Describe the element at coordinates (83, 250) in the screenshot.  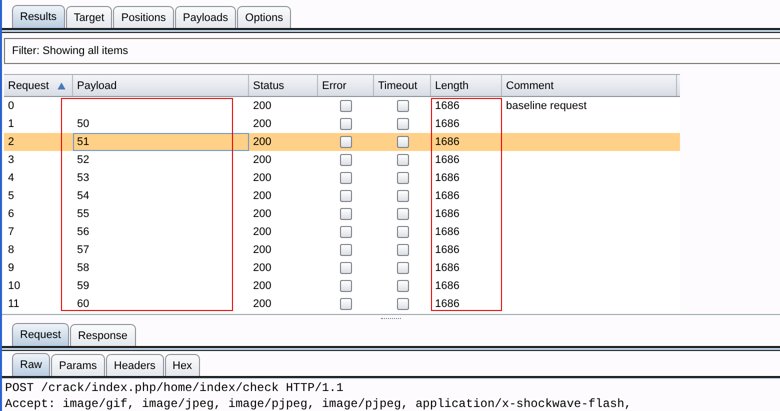
I see `table-cell: 57` at that location.